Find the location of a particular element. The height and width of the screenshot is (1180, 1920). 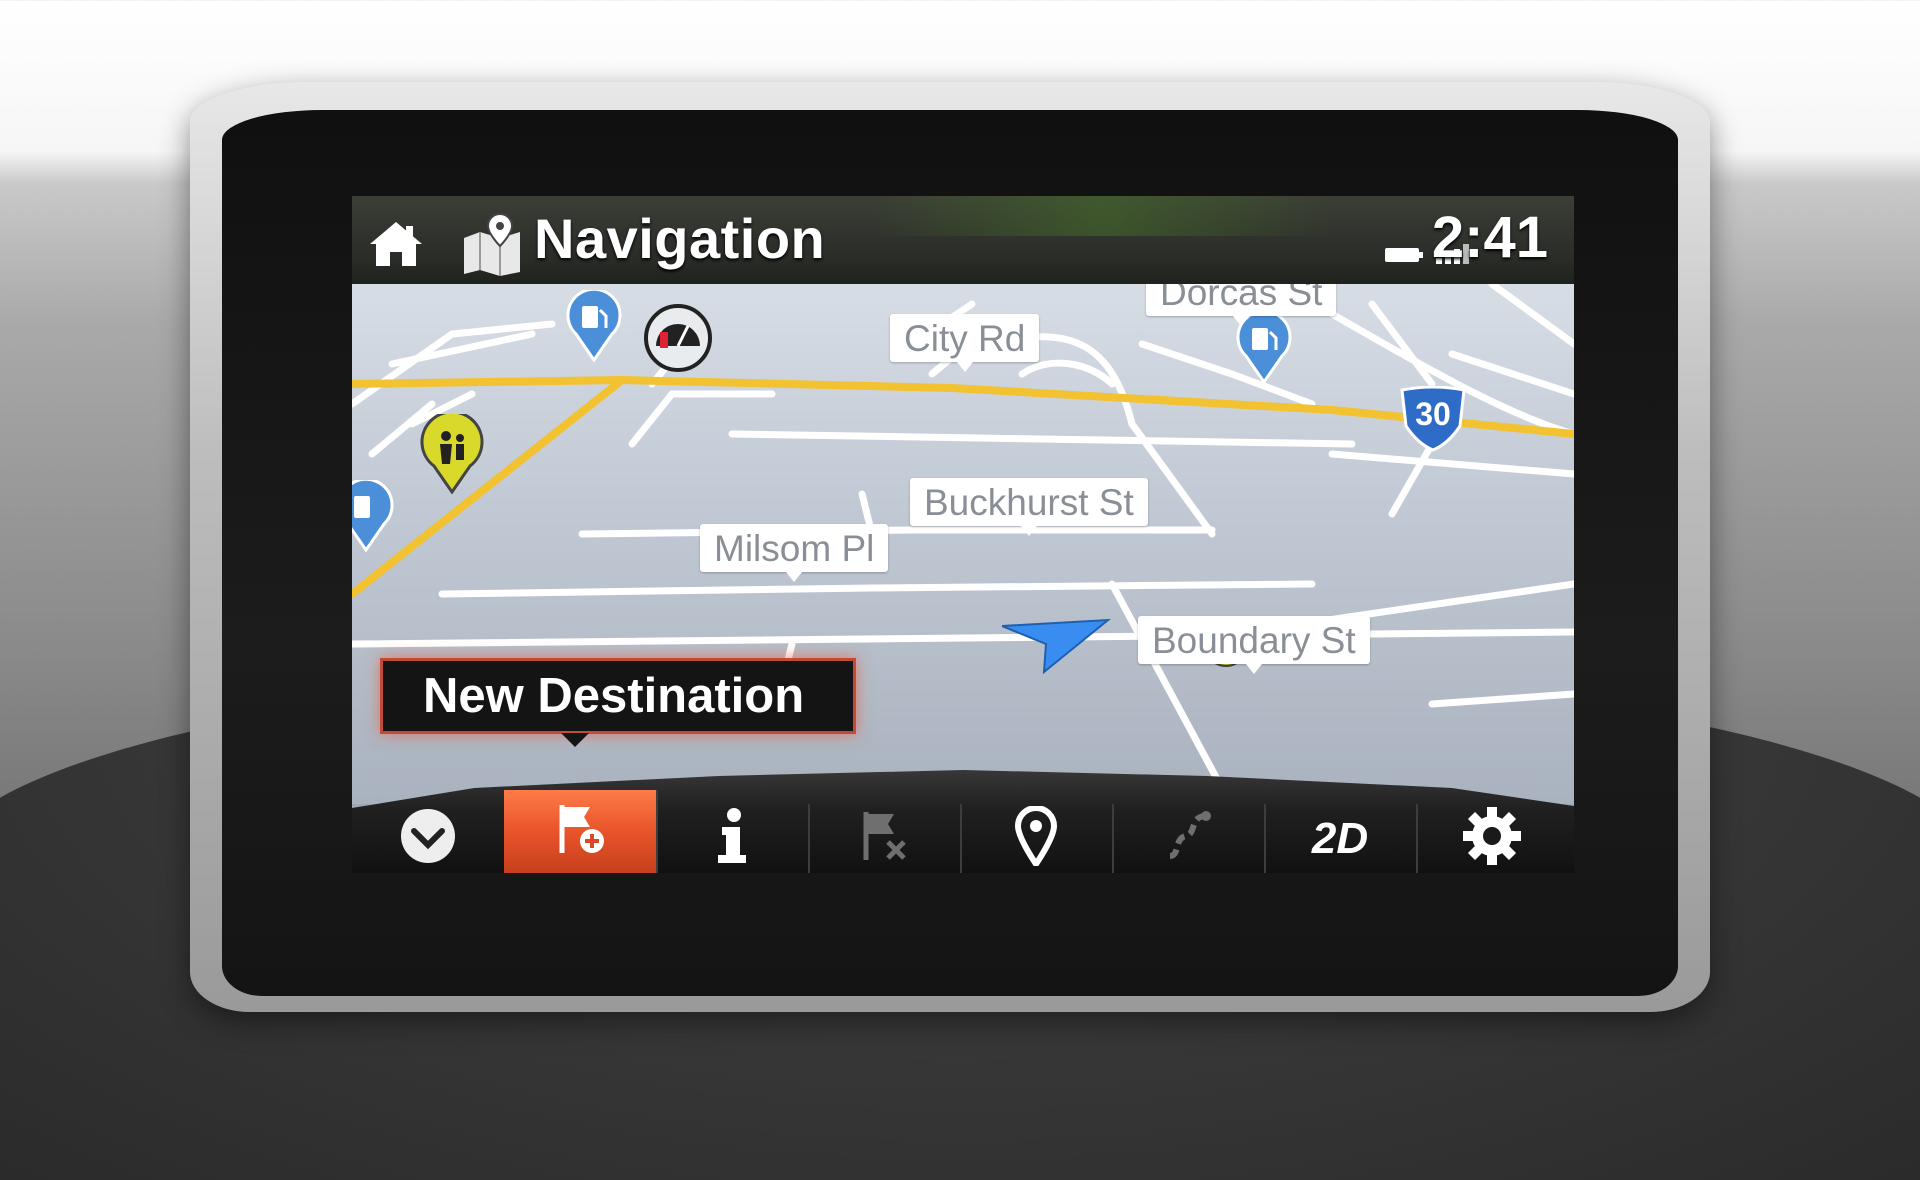

info-button is located at coordinates (733, 838).